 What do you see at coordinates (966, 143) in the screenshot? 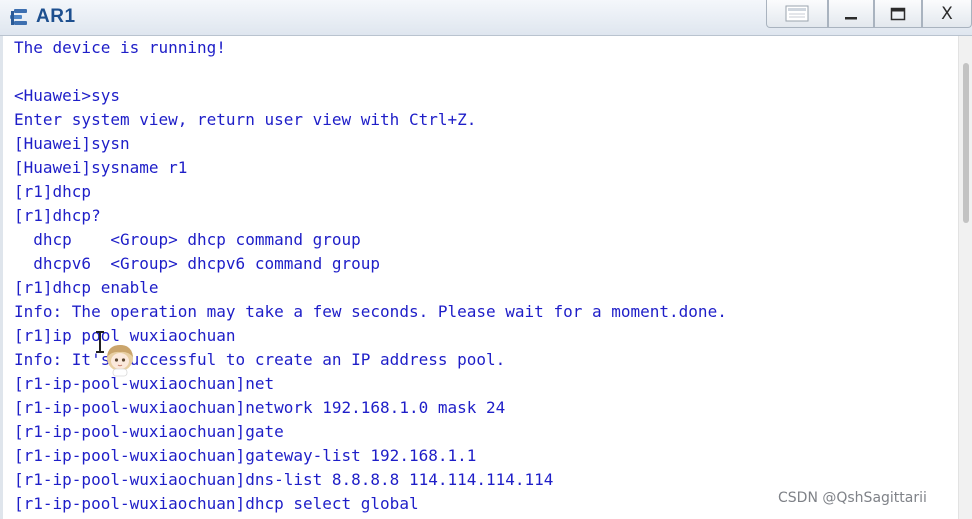
I see `scrollbar-thumb` at bounding box center [966, 143].